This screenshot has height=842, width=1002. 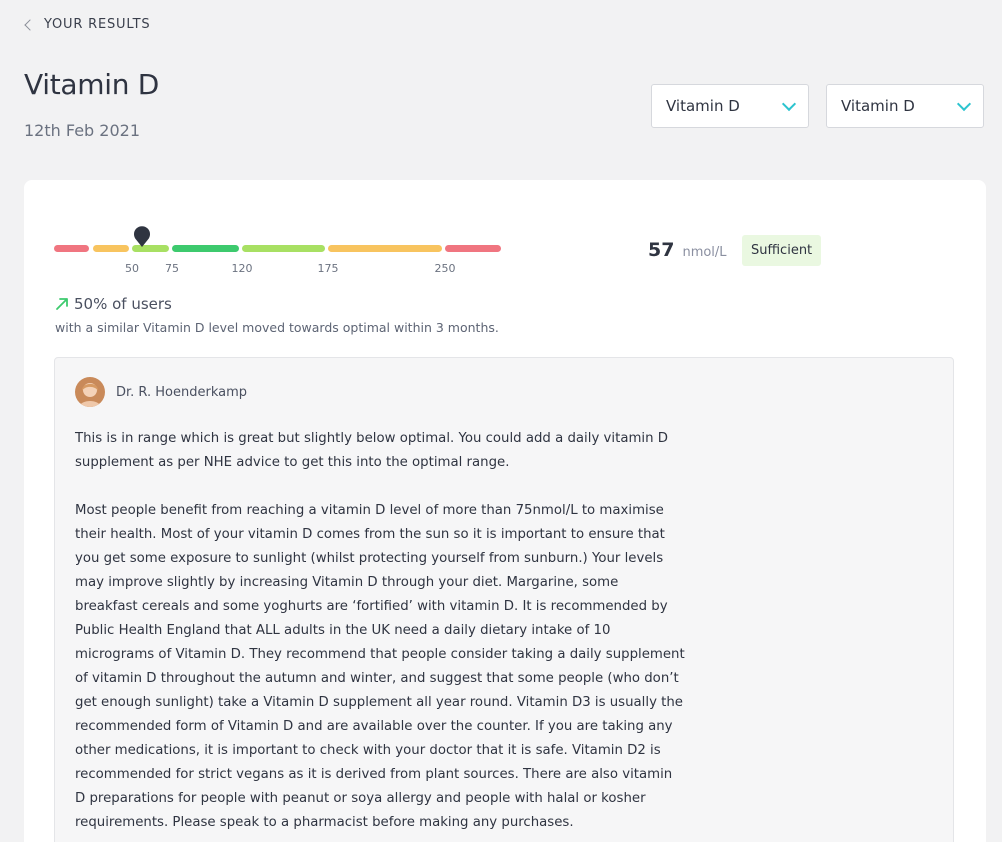 I want to click on range-segment-sufficient-high, so click(x=283, y=248).